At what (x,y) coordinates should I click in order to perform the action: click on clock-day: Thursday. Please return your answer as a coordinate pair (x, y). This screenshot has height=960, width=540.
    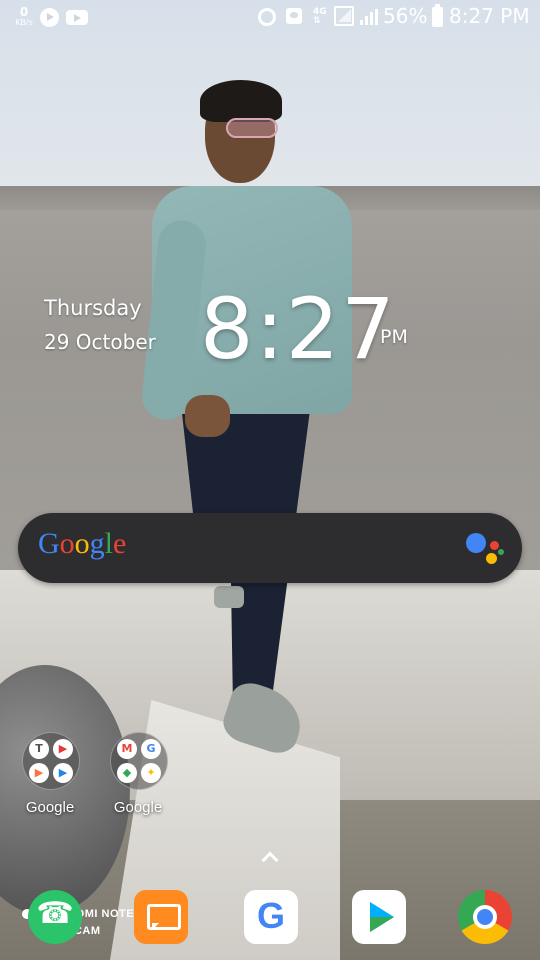
    Looking at the image, I should click on (93, 308).